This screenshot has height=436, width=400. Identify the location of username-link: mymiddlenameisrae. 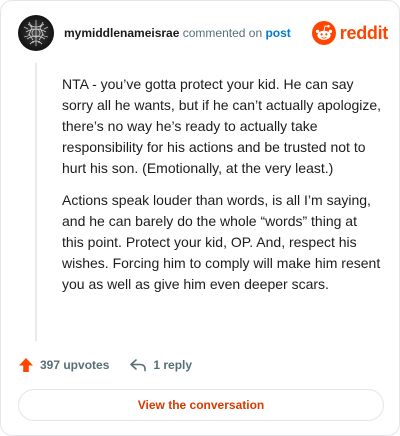
(121, 33).